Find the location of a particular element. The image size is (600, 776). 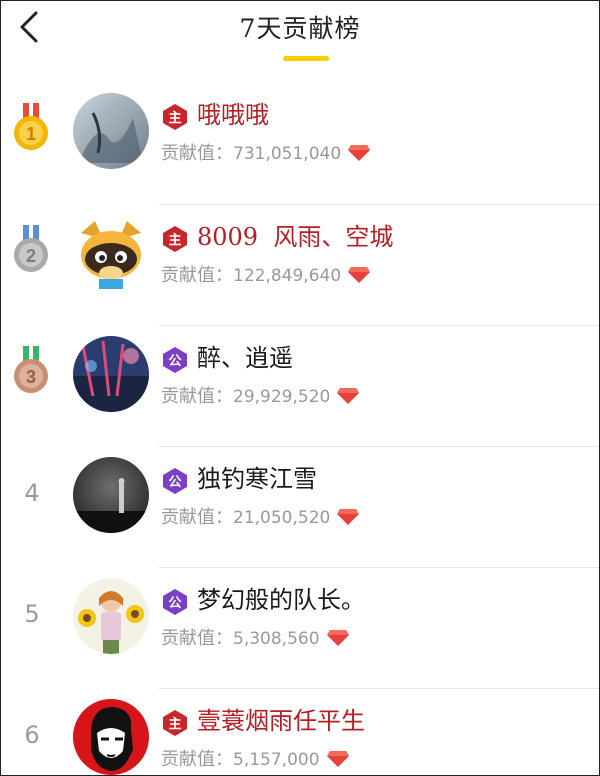

user-name: 独钓寒江雪 is located at coordinates (257, 479).